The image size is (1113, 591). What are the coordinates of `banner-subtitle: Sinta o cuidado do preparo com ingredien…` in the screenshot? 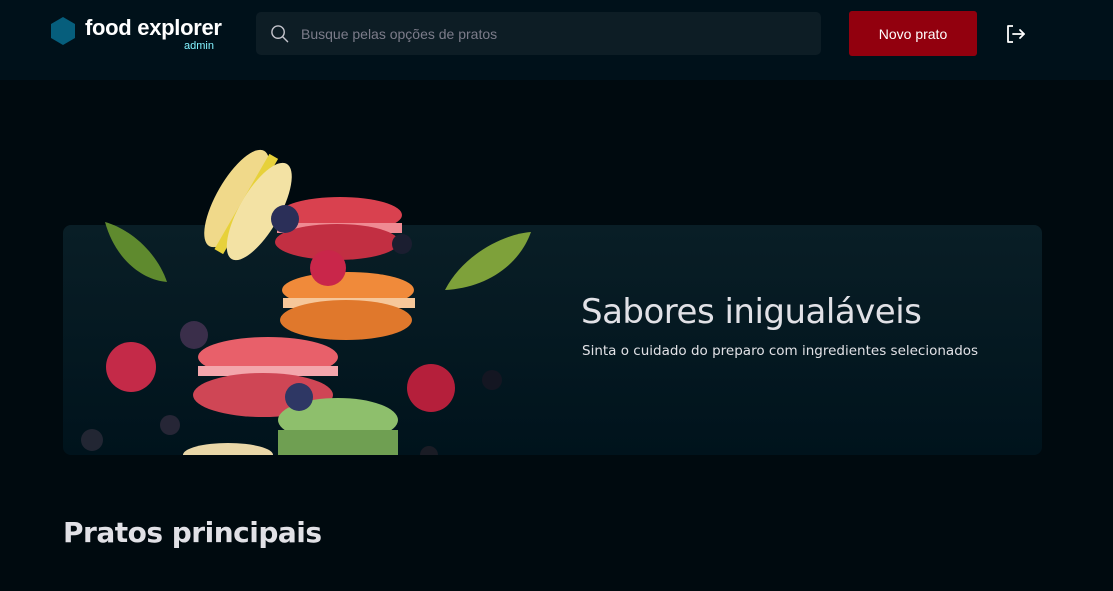 It's located at (780, 351).